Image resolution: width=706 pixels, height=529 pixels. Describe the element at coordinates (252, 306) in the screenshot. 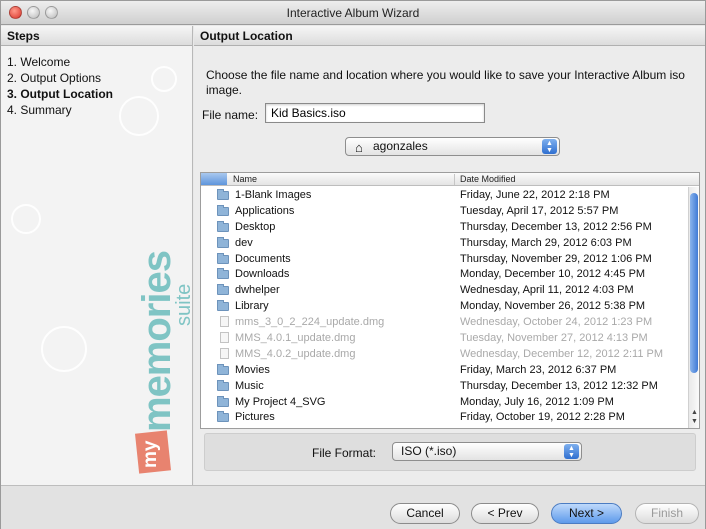

I see `file-name: Library` at that location.